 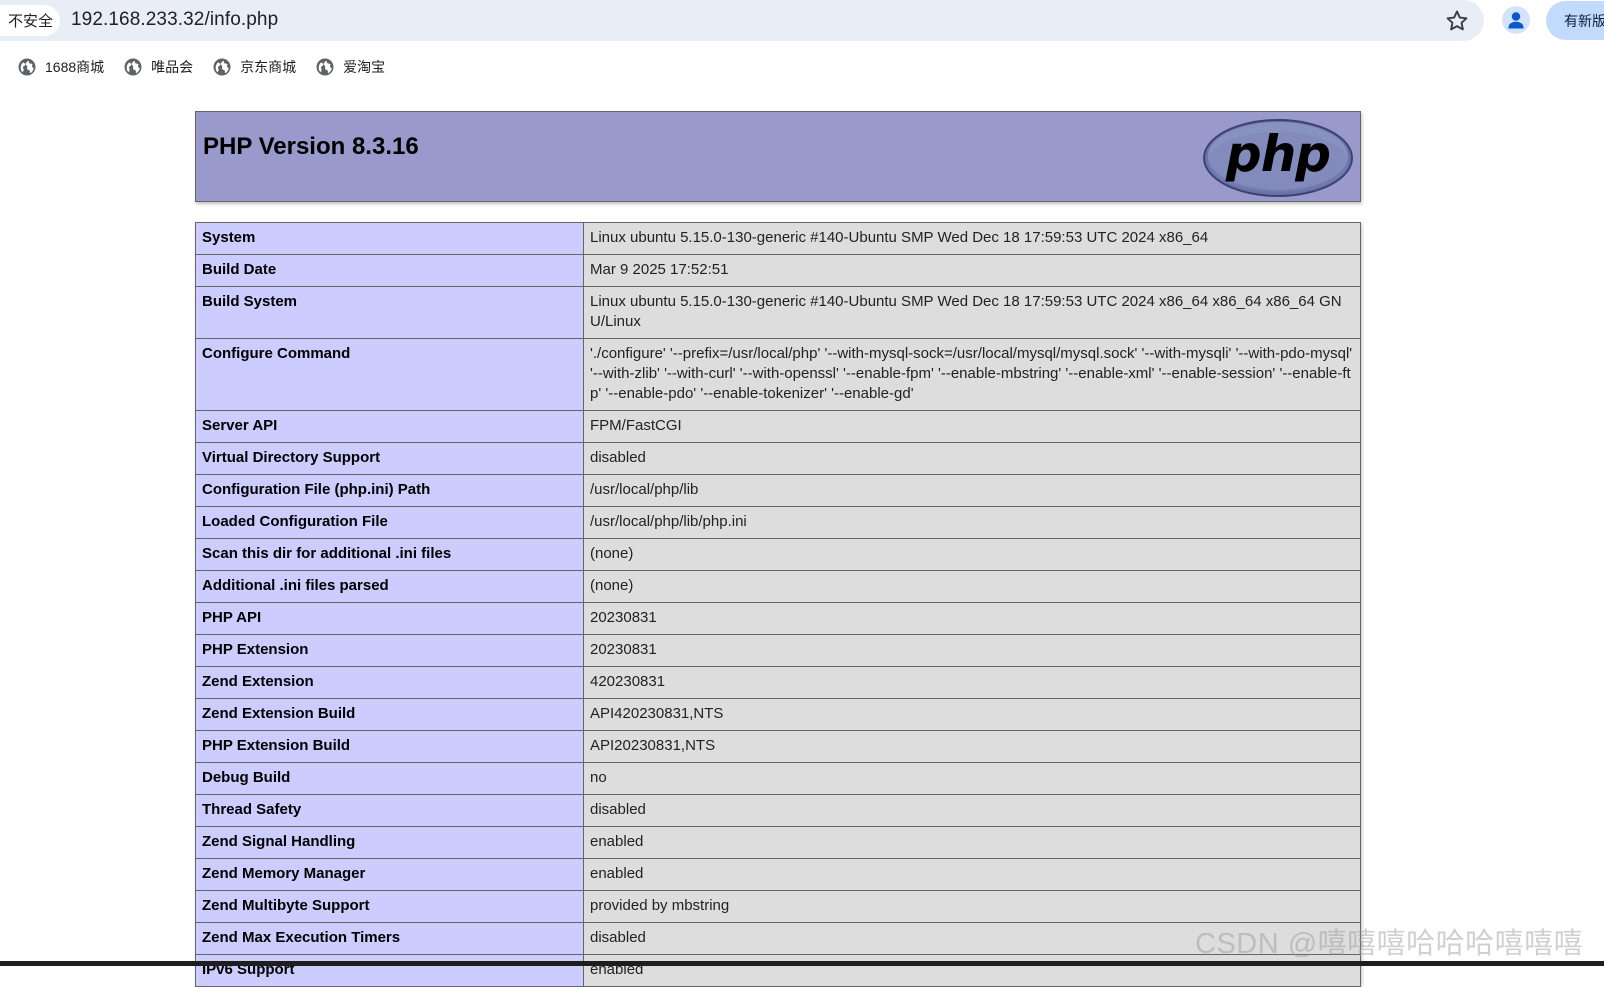 What do you see at coordinates (742, 20) in the screenshot?
I see `address-bar: ⚠ 不安全 192.168.233.32/info.php` at bounding box center [742, 20].